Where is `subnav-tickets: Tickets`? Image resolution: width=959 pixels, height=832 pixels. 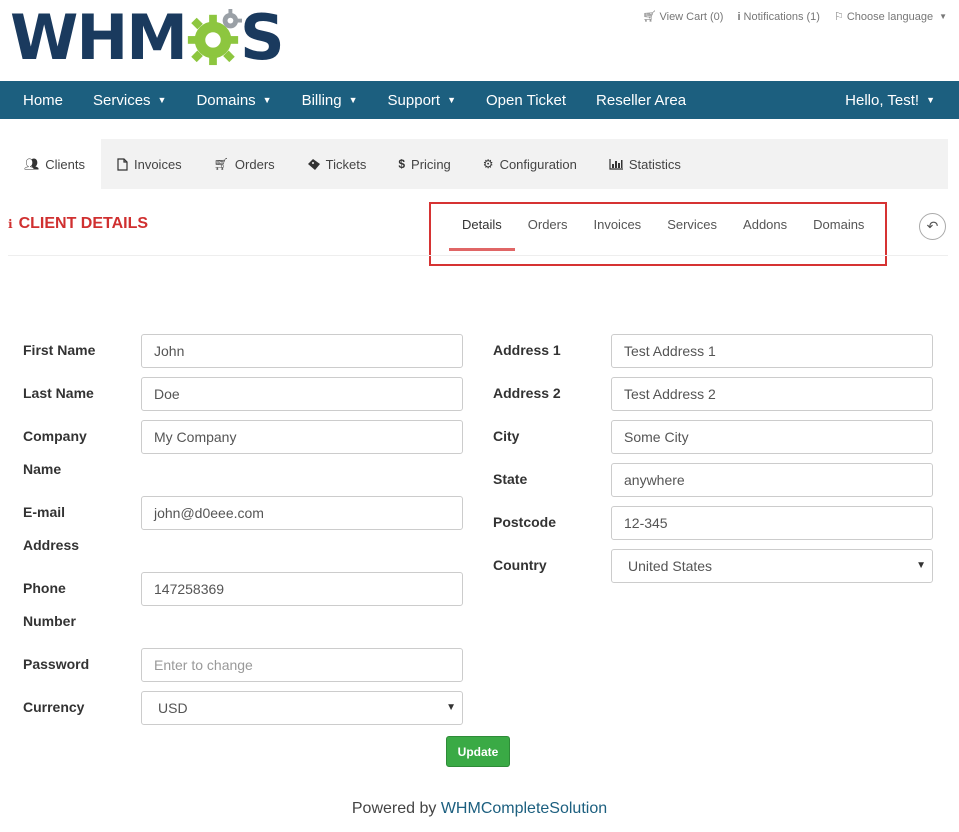
subnav-tickets: Tickets is located at coordinates (337, 164).